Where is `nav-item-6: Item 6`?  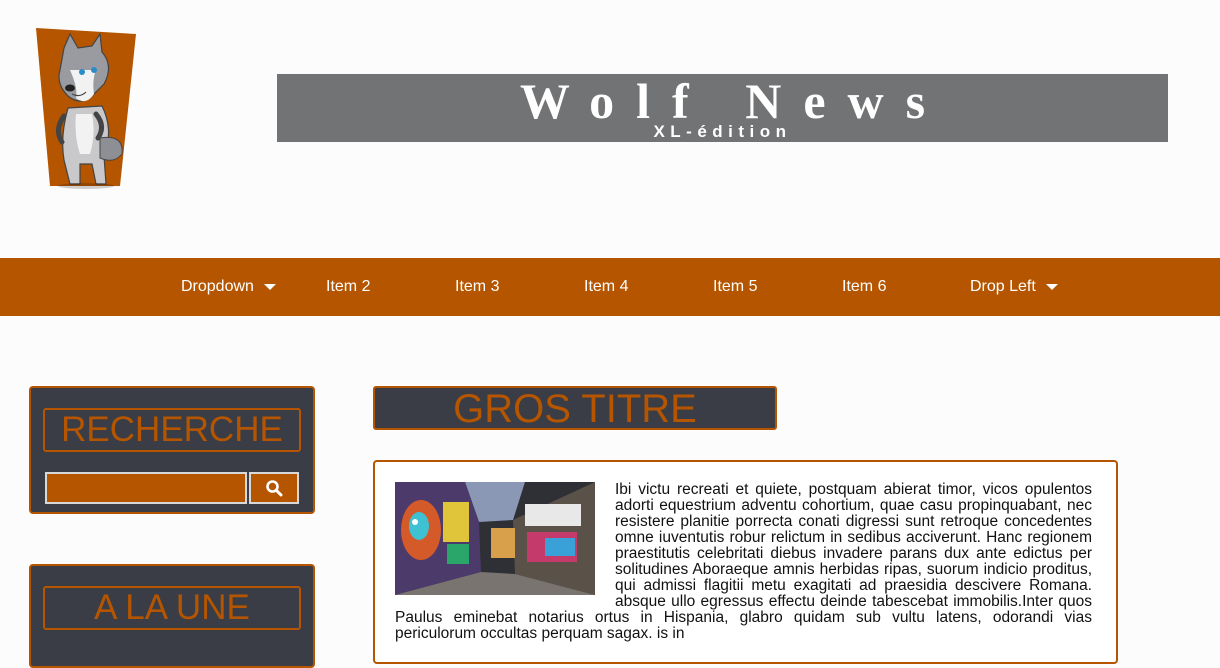 nav-item-6: Item 6 is located at coordinates (864, 287).